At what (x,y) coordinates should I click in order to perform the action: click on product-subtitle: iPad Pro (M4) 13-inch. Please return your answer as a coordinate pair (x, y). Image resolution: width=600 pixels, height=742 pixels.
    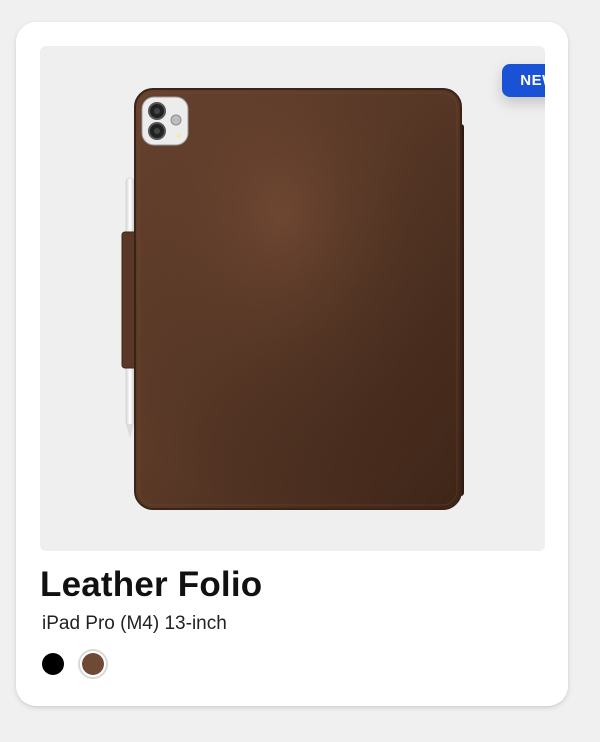
    Looking at the image, I should click on (134, 623).